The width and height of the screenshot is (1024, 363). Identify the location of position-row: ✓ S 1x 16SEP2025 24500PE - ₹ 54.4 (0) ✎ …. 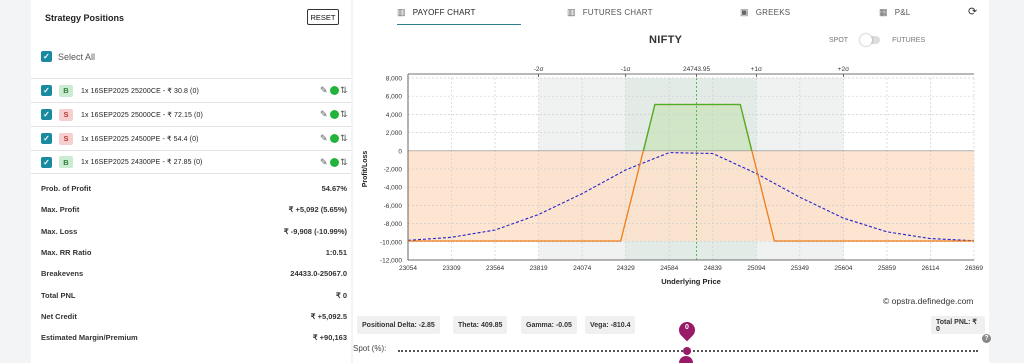
(191, 138).